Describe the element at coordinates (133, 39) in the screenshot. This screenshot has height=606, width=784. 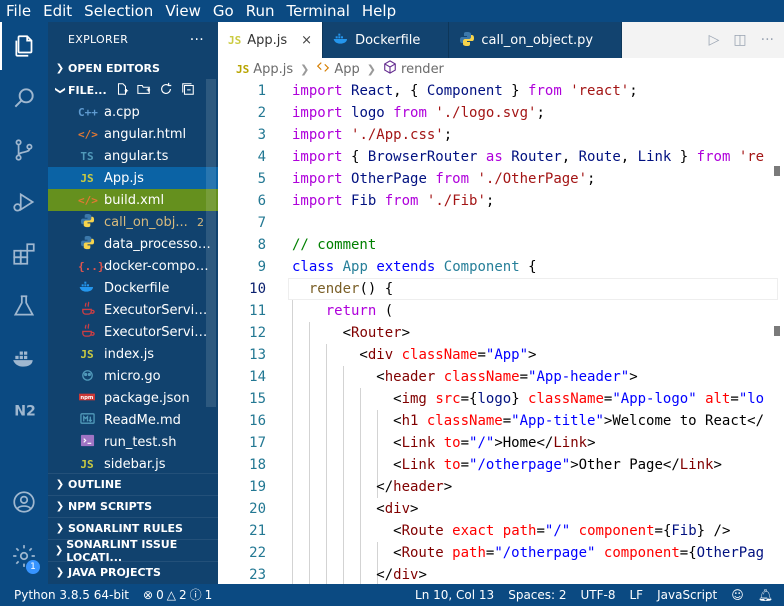
I see `sidebar-header: EXPLORER ···` at that location.